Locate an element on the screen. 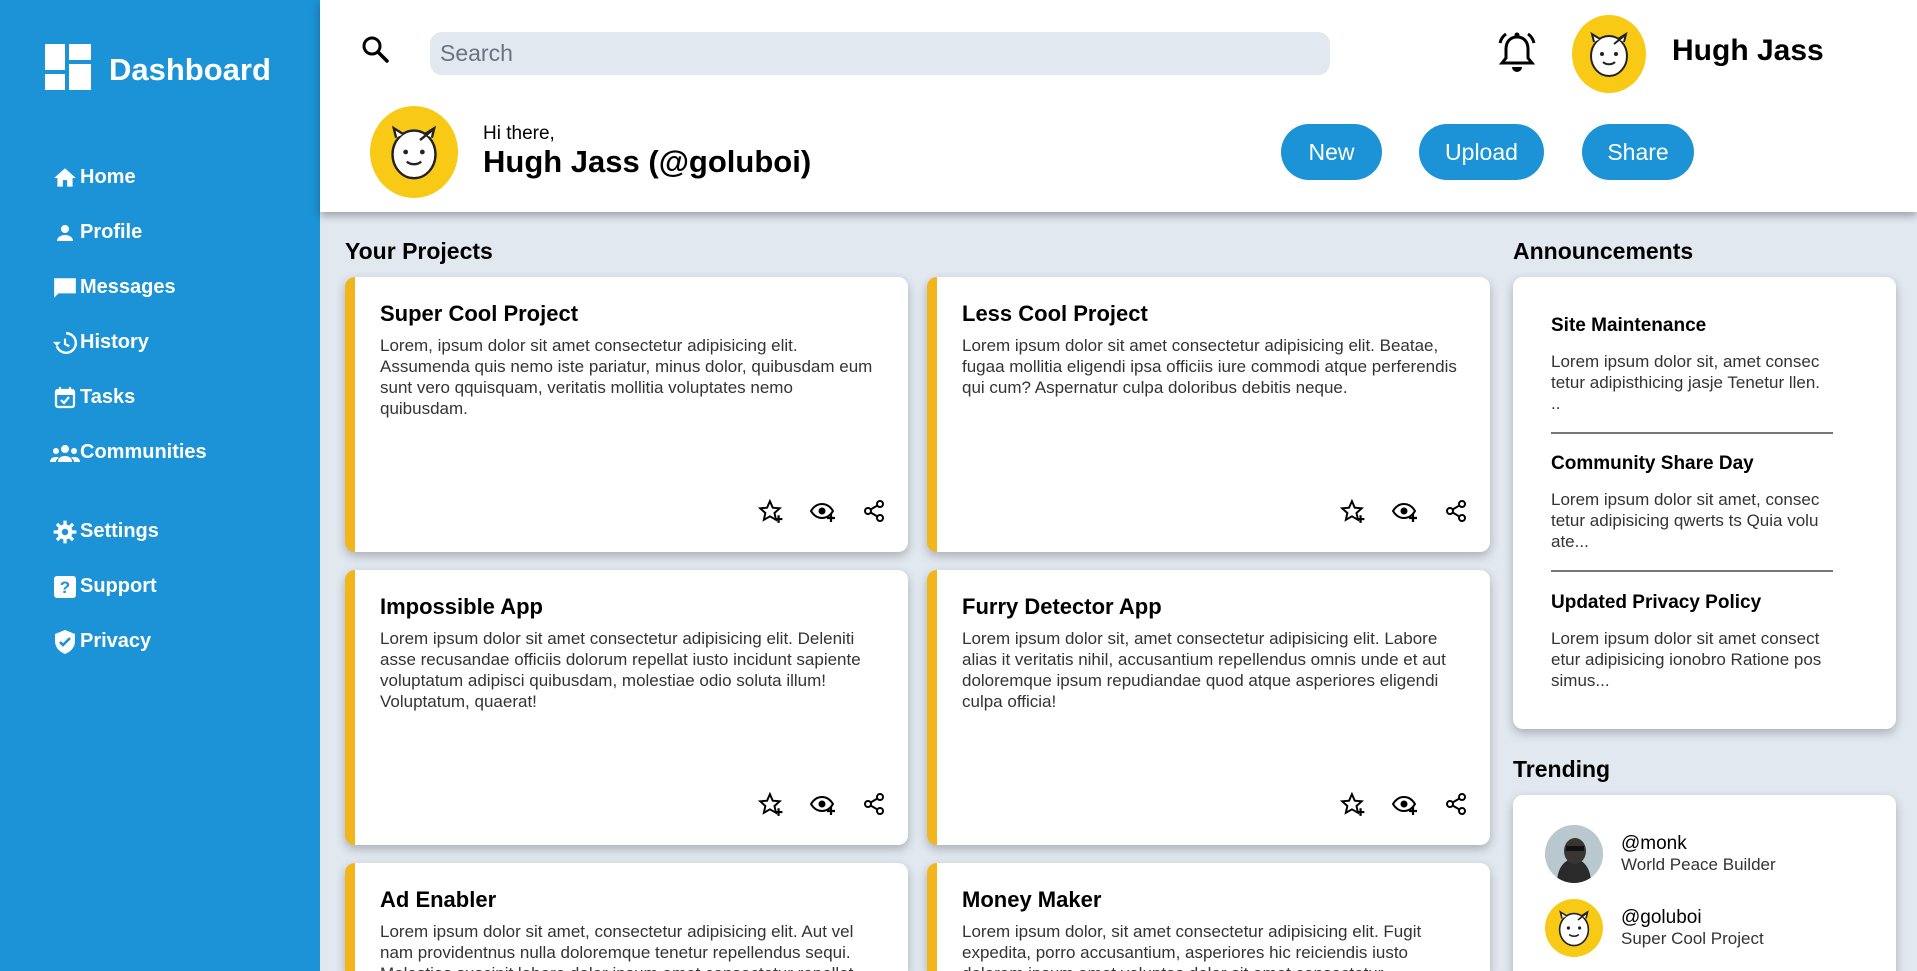 Image resolution: width=1917 pixels, height=971 pixels. brand-title: Dashboard is located at coordinates (190, 69).